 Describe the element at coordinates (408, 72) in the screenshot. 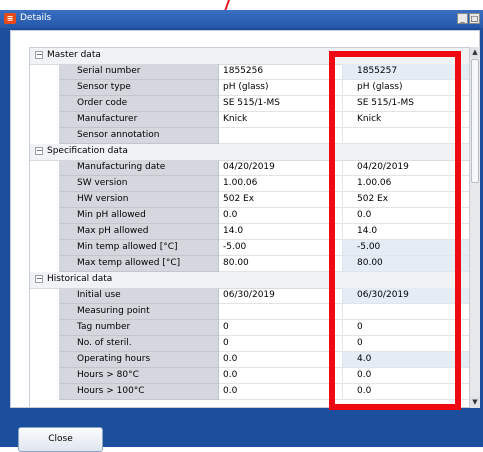

I see `sensor-2-value: 1855257` at that location.